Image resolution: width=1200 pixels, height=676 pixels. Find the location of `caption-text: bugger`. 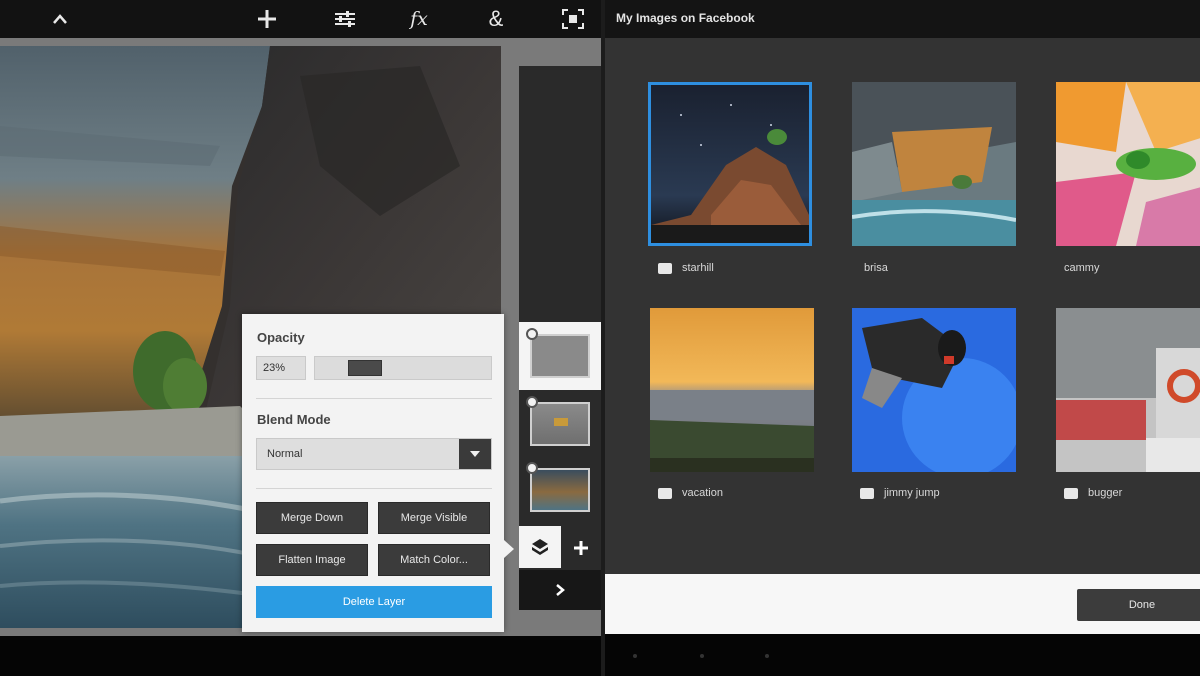

caption-text: bugger is located at coordinates (1105, 493).